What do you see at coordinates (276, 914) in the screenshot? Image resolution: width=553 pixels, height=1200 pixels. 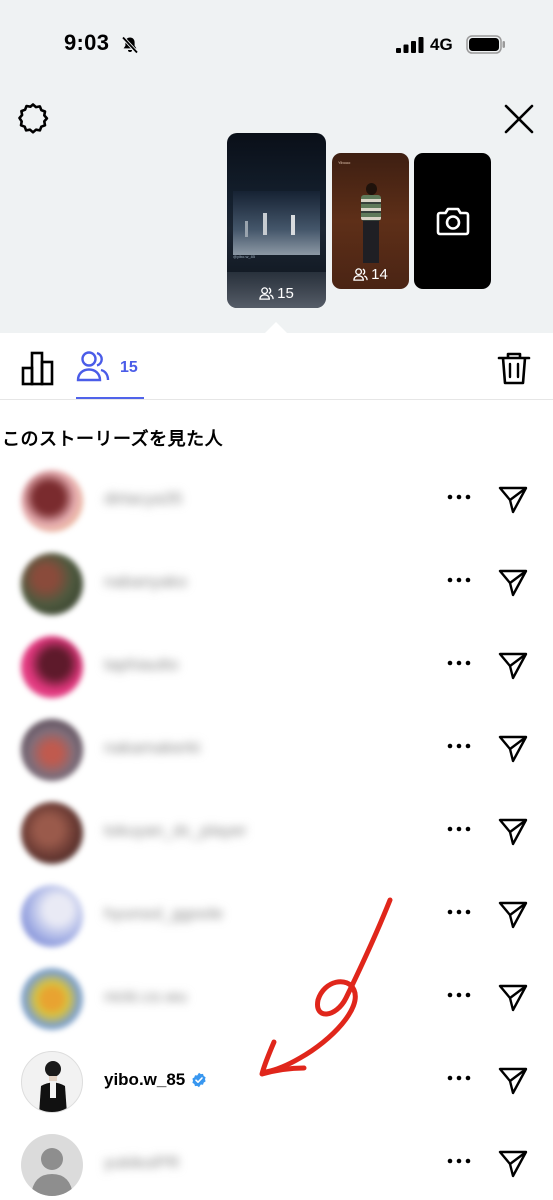 I see `list-item: hyunsol_ggoole` at bounding box center [276, 914].